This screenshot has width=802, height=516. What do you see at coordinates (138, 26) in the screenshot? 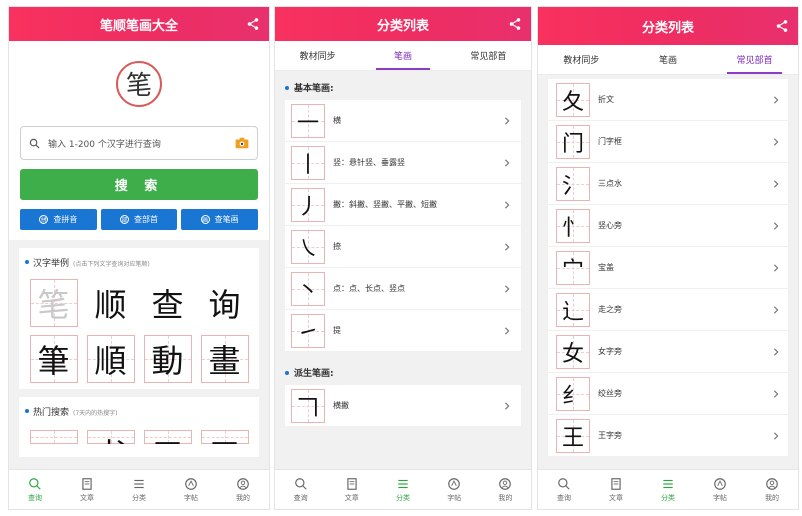
I see `page-title: 笔顺笔画大全` at bounding box center [138, 26].